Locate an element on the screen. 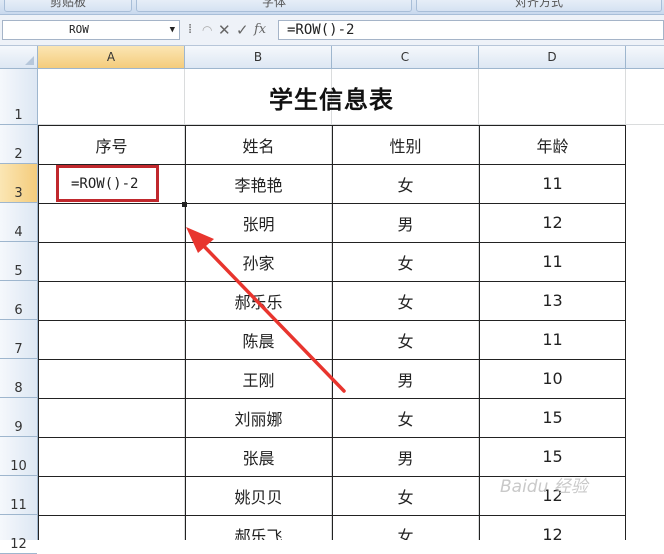  select-all-corner is located at coordinates (19, 57).